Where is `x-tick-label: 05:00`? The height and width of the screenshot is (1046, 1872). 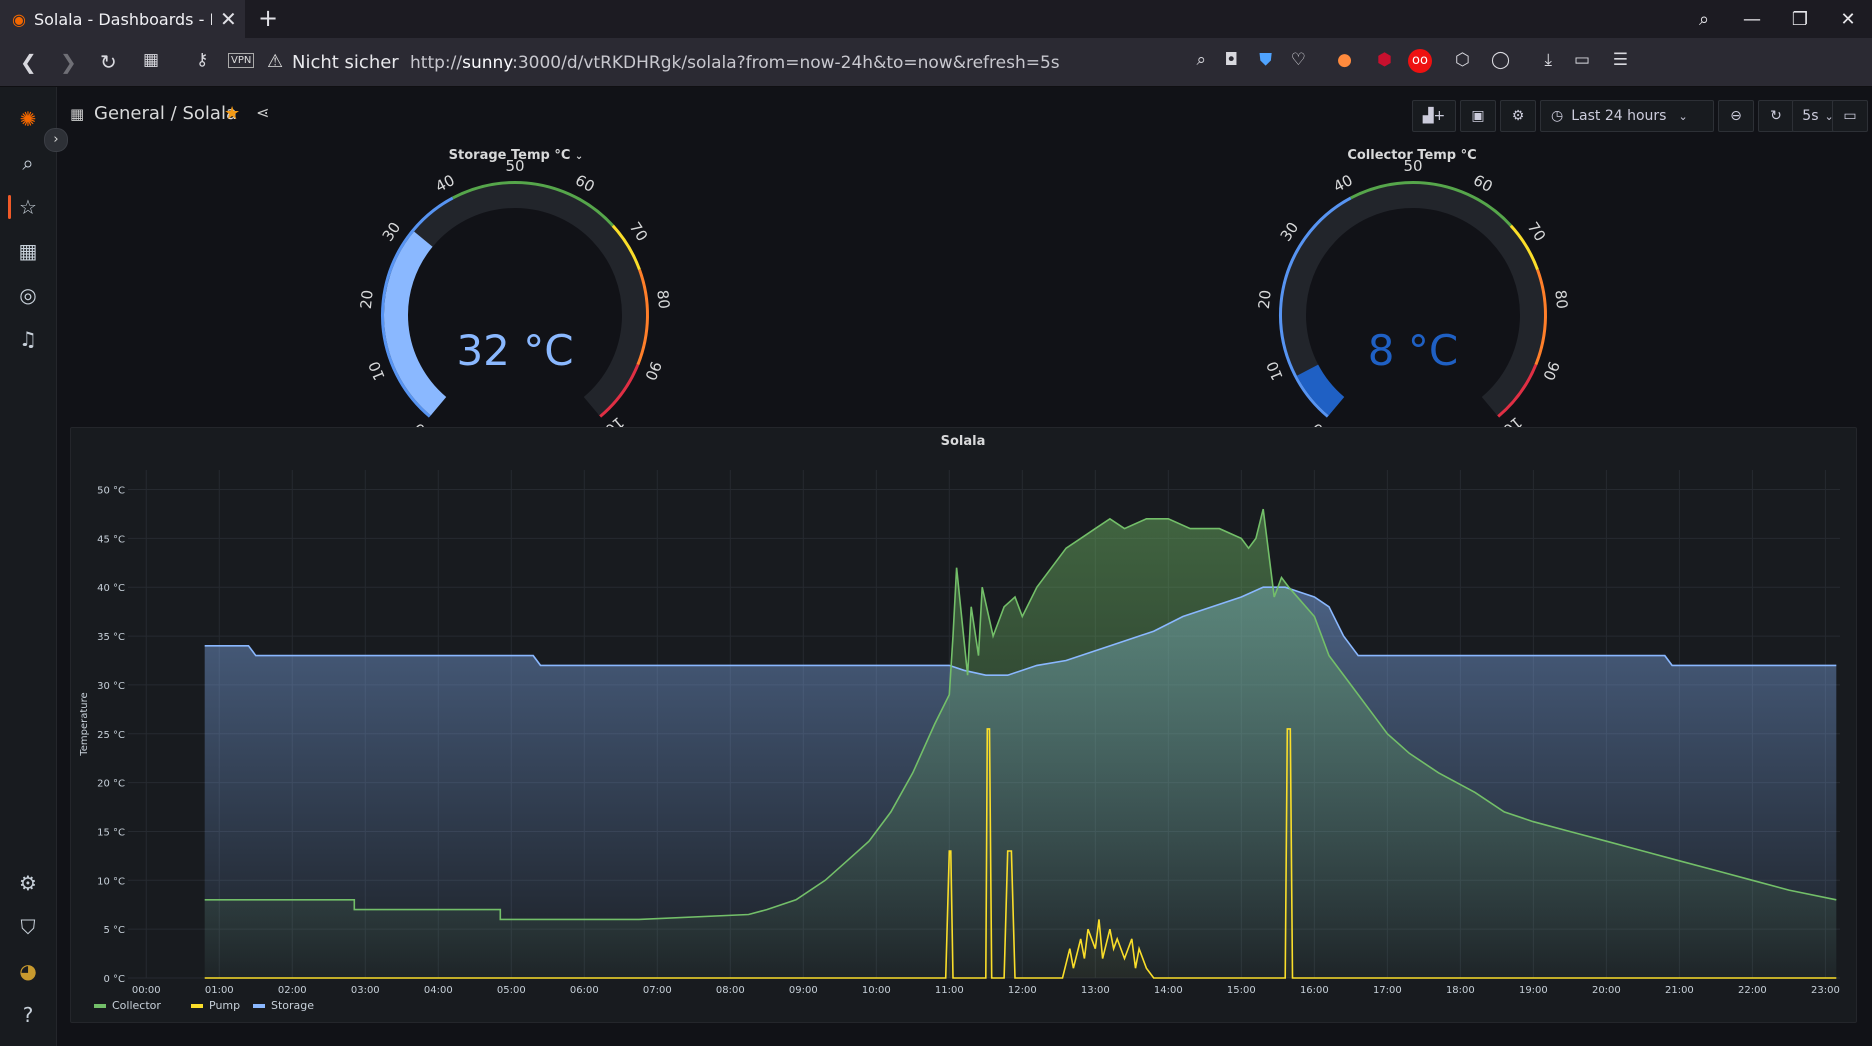
x-tick-label: 05:00 is located at coordinates (511, 990).